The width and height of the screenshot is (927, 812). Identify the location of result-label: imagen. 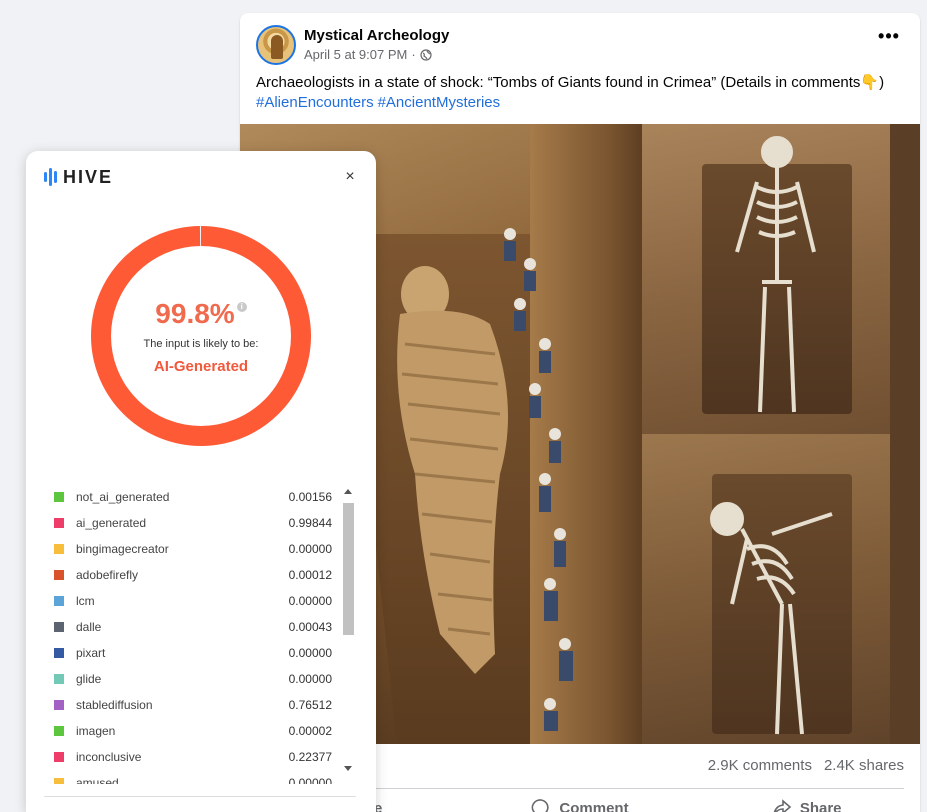
(96, 731).